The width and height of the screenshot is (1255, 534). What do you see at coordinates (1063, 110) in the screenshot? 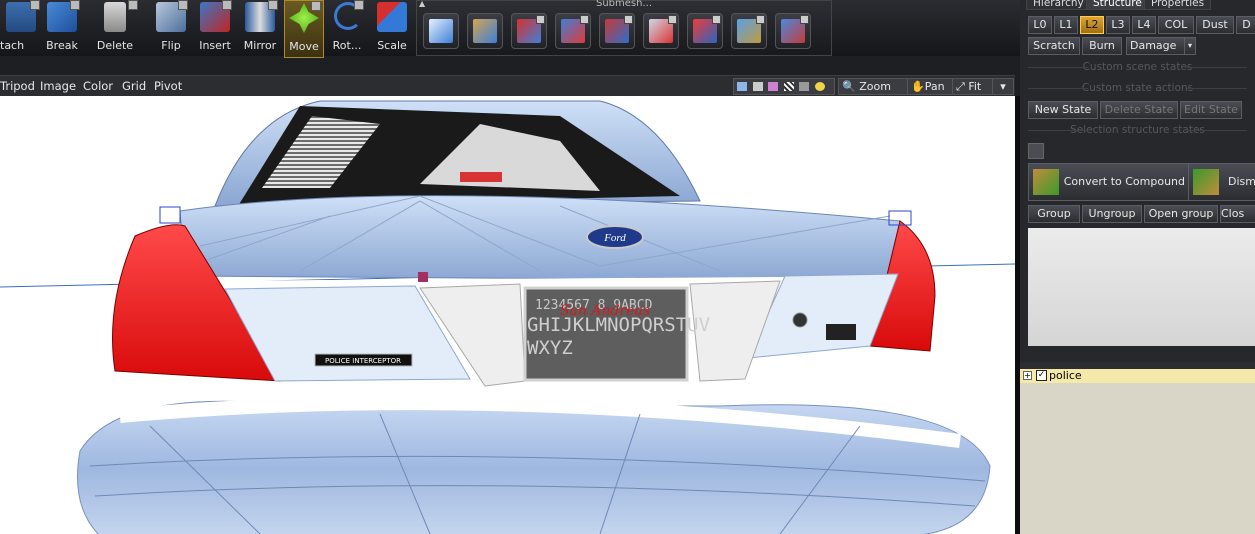
I see `new-state-button: New State` at bounding box center [1063, 110].